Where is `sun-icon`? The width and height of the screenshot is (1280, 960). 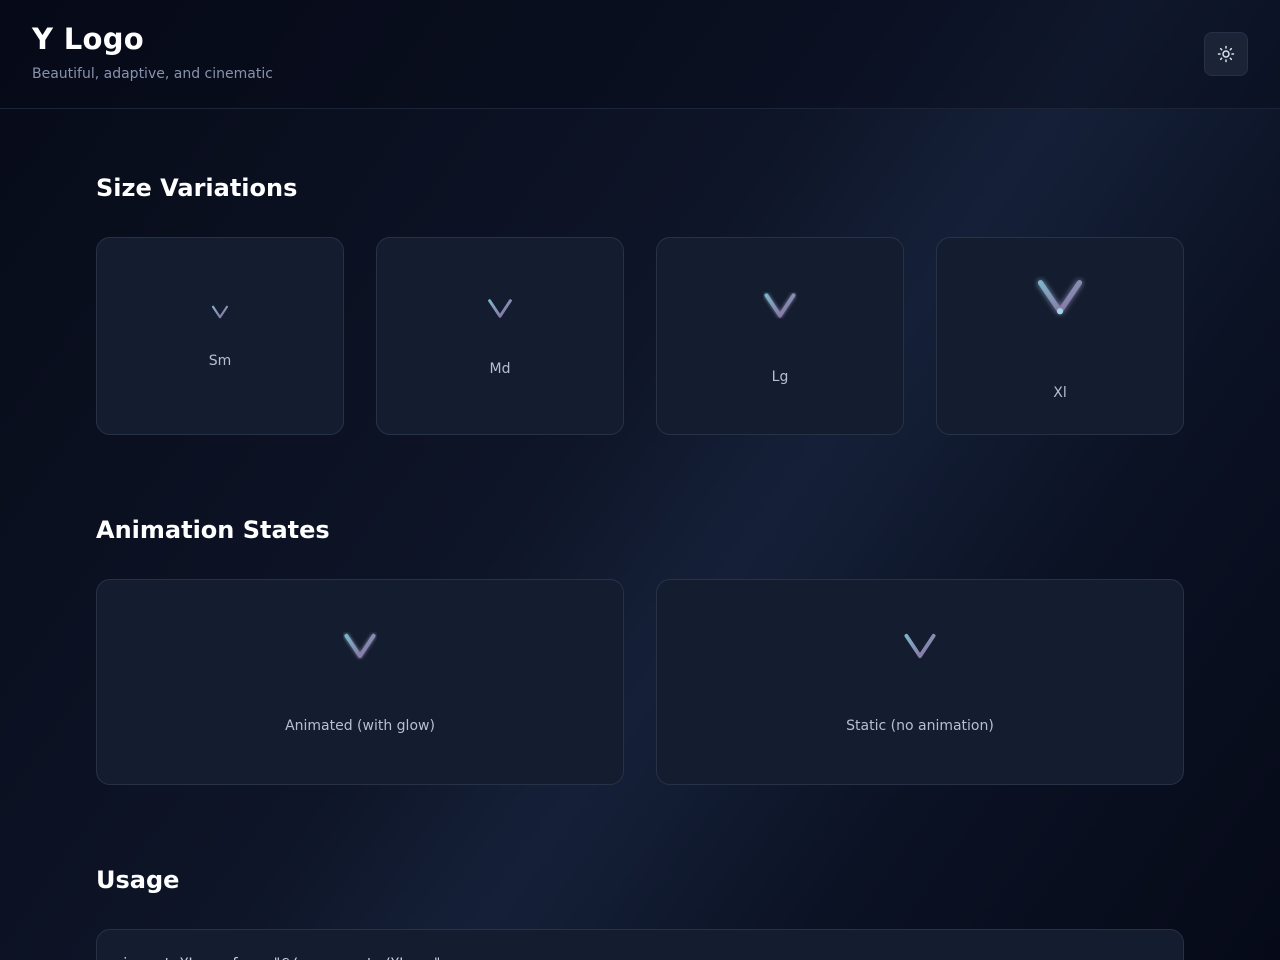
sun-icon is located at coordinates (1226, 54).